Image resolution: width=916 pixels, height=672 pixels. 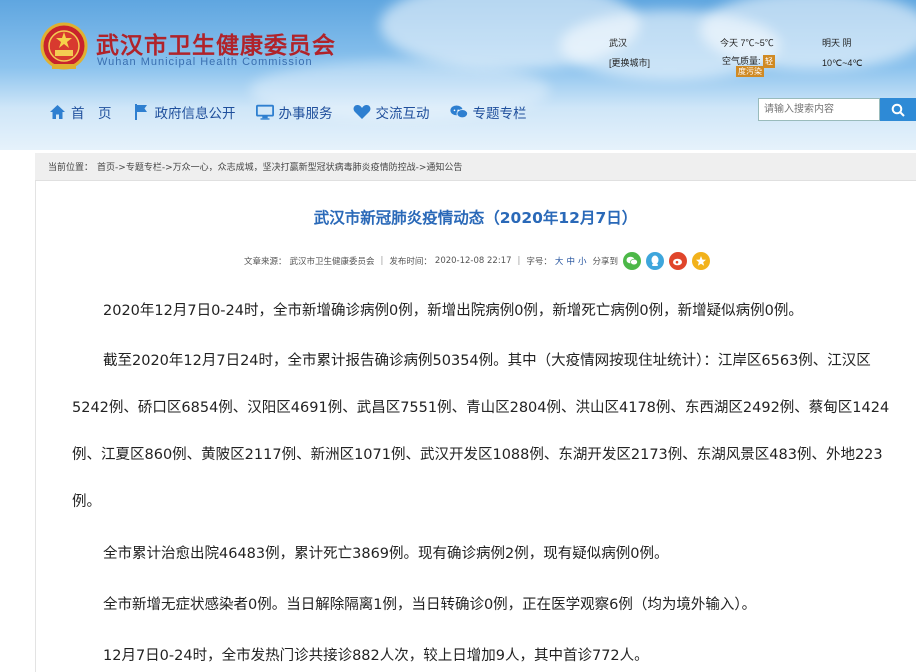 What do you see at coordinates (747, 43) in the screenshot?
I see `weather-today: 今天 7℃~5℃` at bounding box center [747, 43].